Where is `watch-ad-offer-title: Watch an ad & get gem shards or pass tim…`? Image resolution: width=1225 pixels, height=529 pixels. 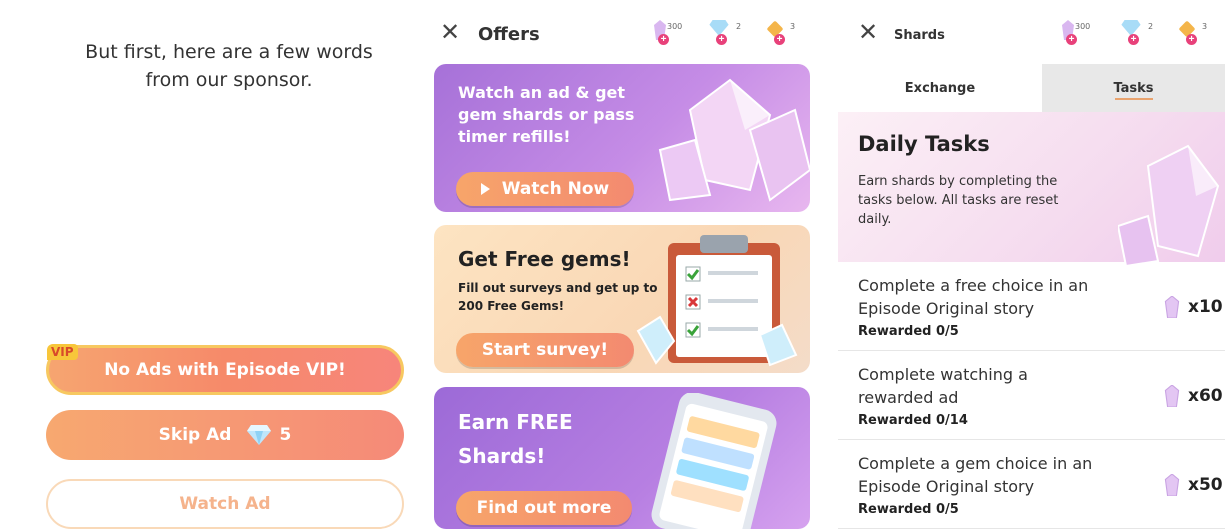 watch-ad-offer-title: Watch an ad & get gem shards or pass tim… is located at coordinates (546, 114).